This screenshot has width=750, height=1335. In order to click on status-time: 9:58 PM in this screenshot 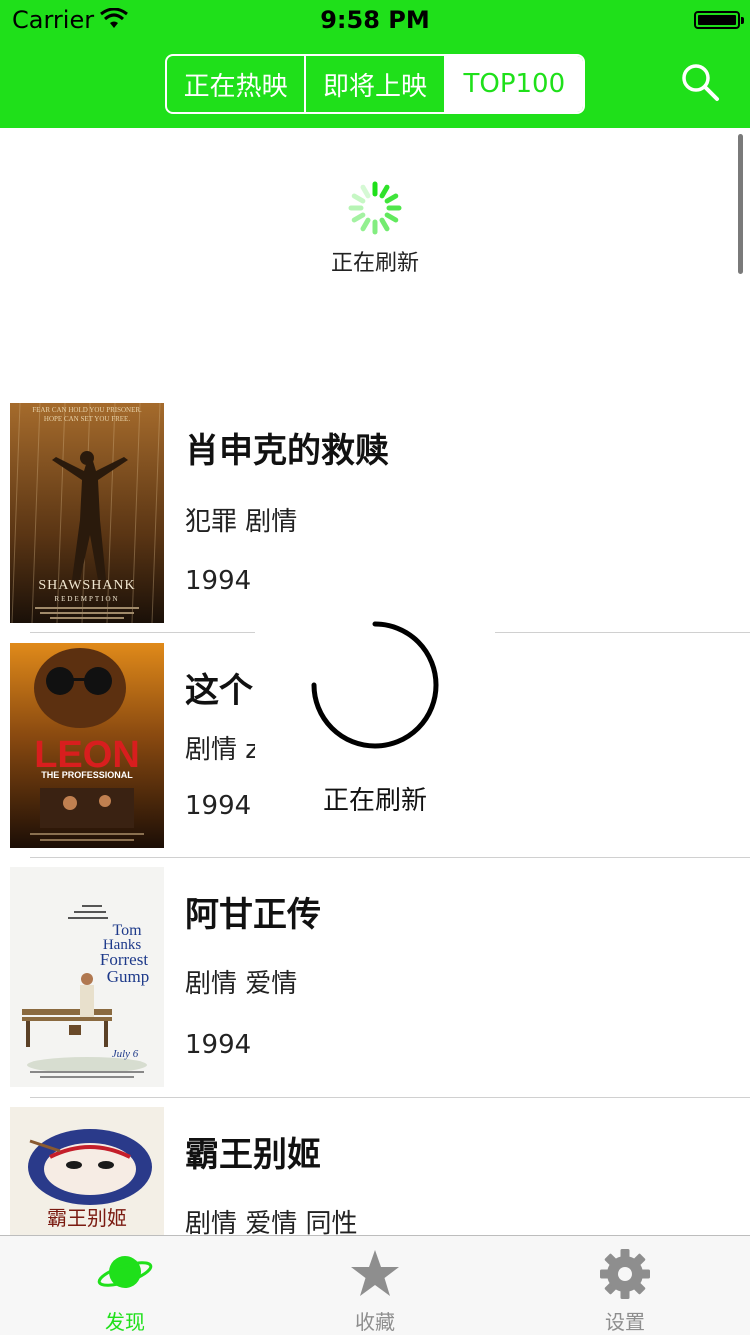, I will do `click(375, 20)`.